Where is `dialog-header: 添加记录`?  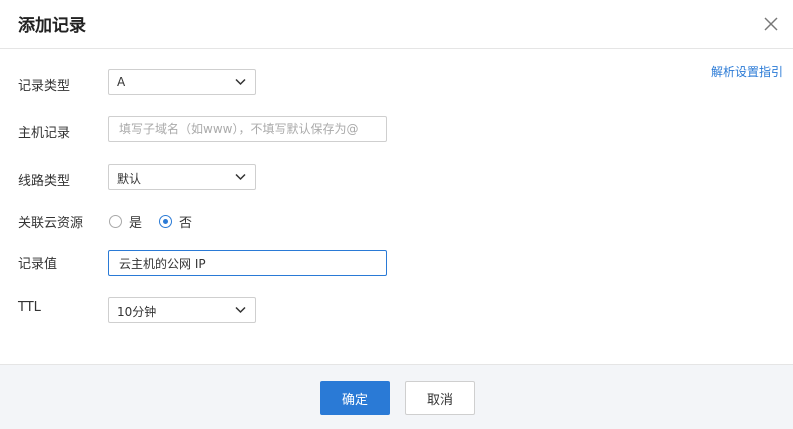
dialog-header: 添加记录 is located at coordinates (396, 24).